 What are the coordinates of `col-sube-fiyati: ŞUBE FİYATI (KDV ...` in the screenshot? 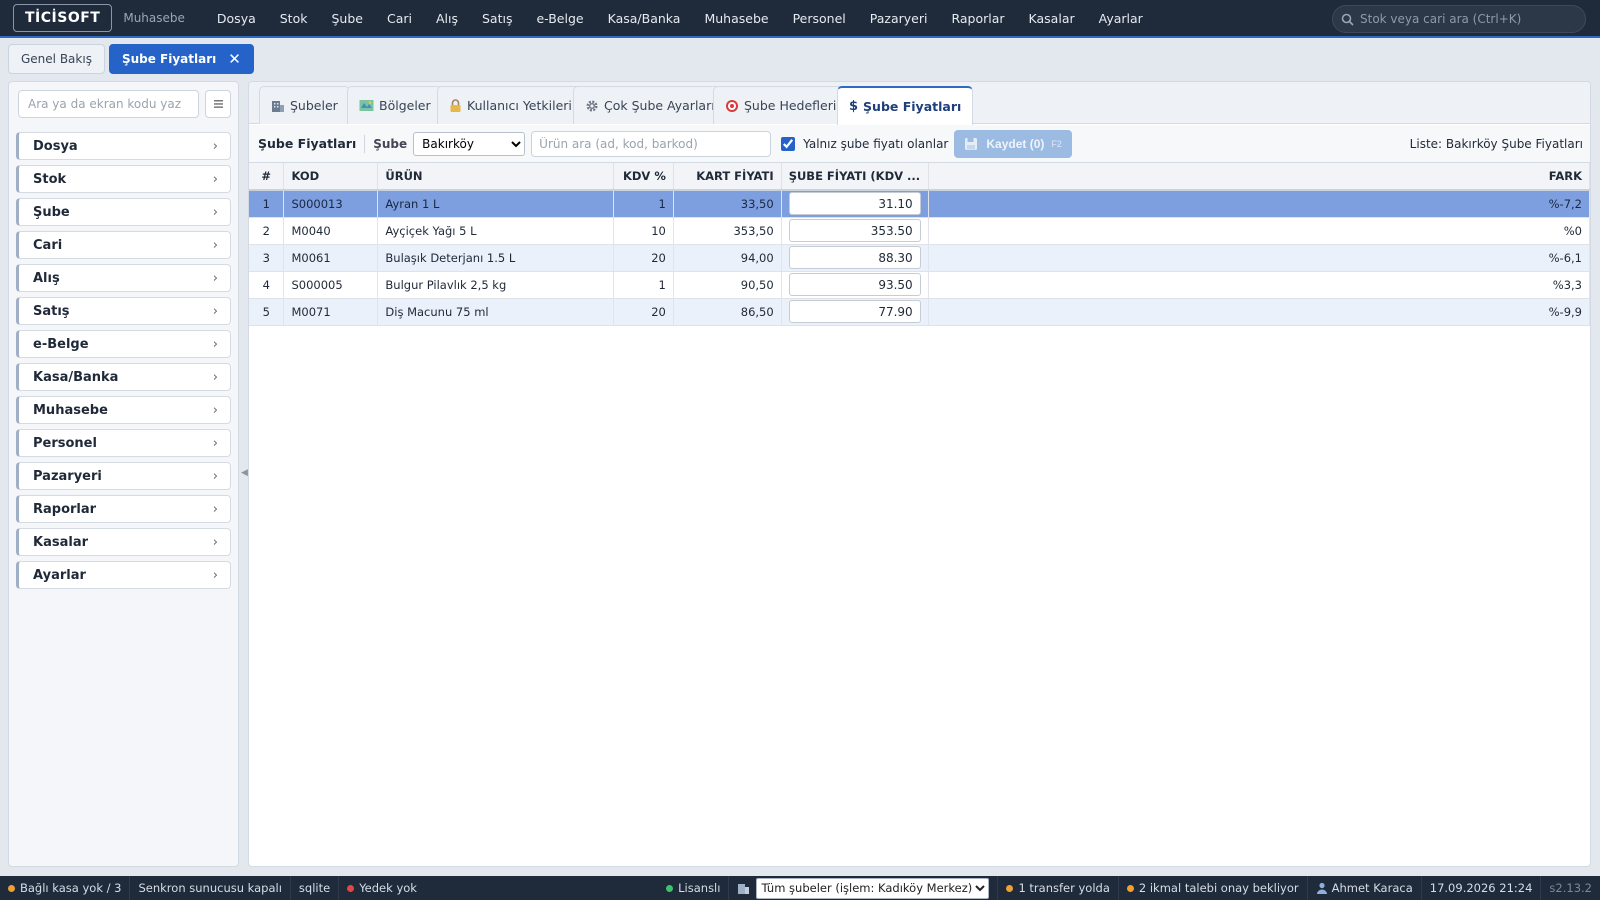 It's located at (855, 177).